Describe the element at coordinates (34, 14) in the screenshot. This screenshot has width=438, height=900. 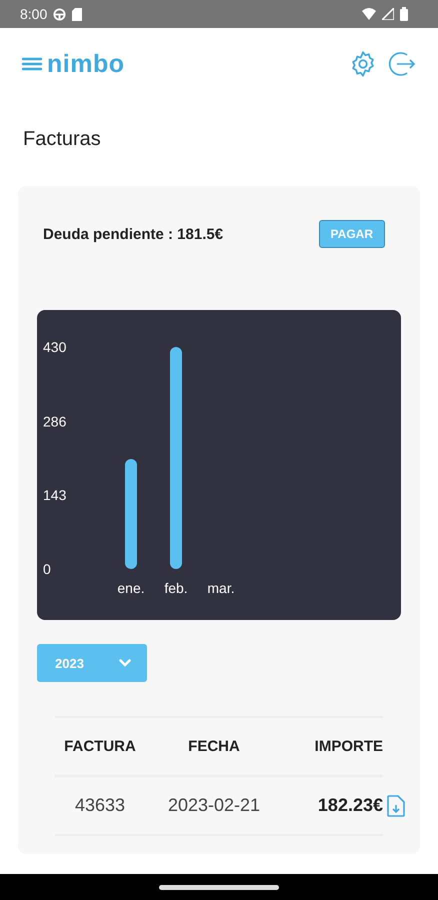
I see `status-time: 8:00` at that location.